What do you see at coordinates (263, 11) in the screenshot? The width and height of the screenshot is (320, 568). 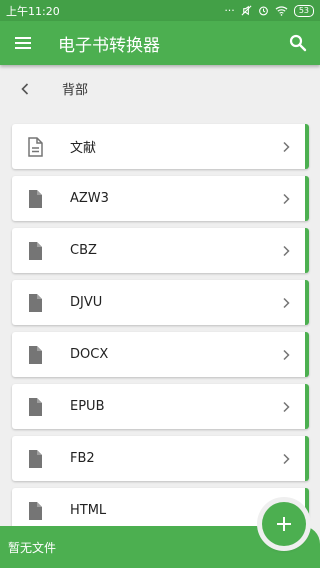 I see `alarm-icon` at bounding box center [263, 11].